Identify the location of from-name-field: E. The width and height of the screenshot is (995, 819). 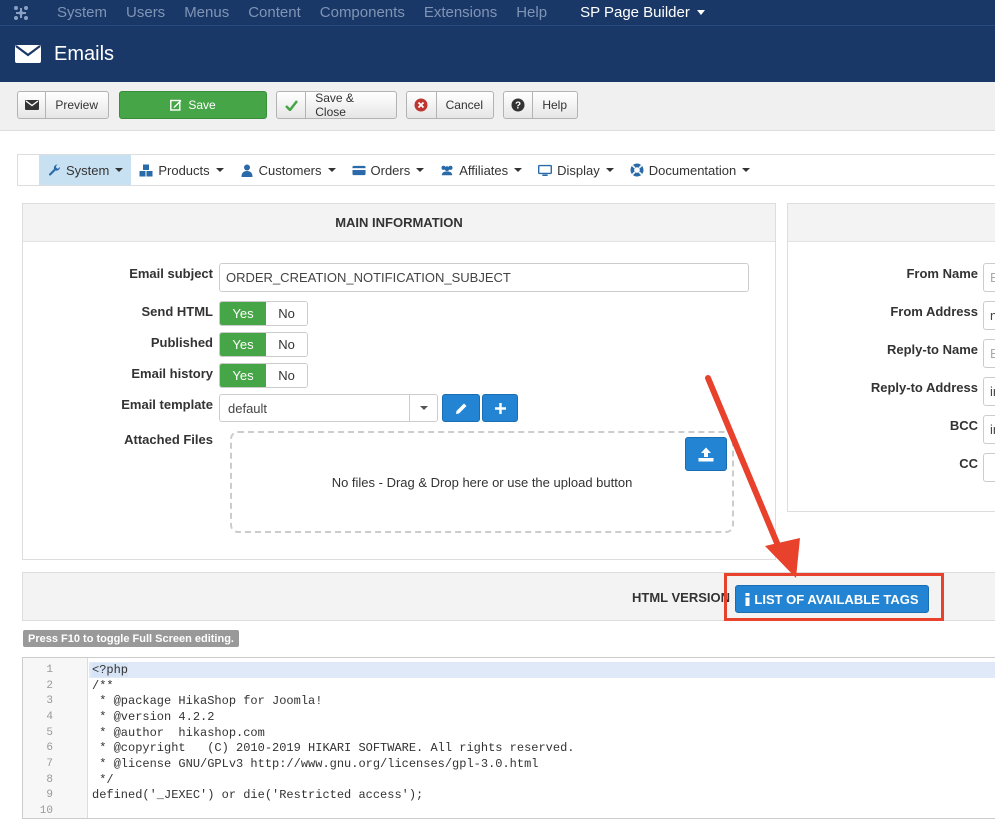
(989, 277).